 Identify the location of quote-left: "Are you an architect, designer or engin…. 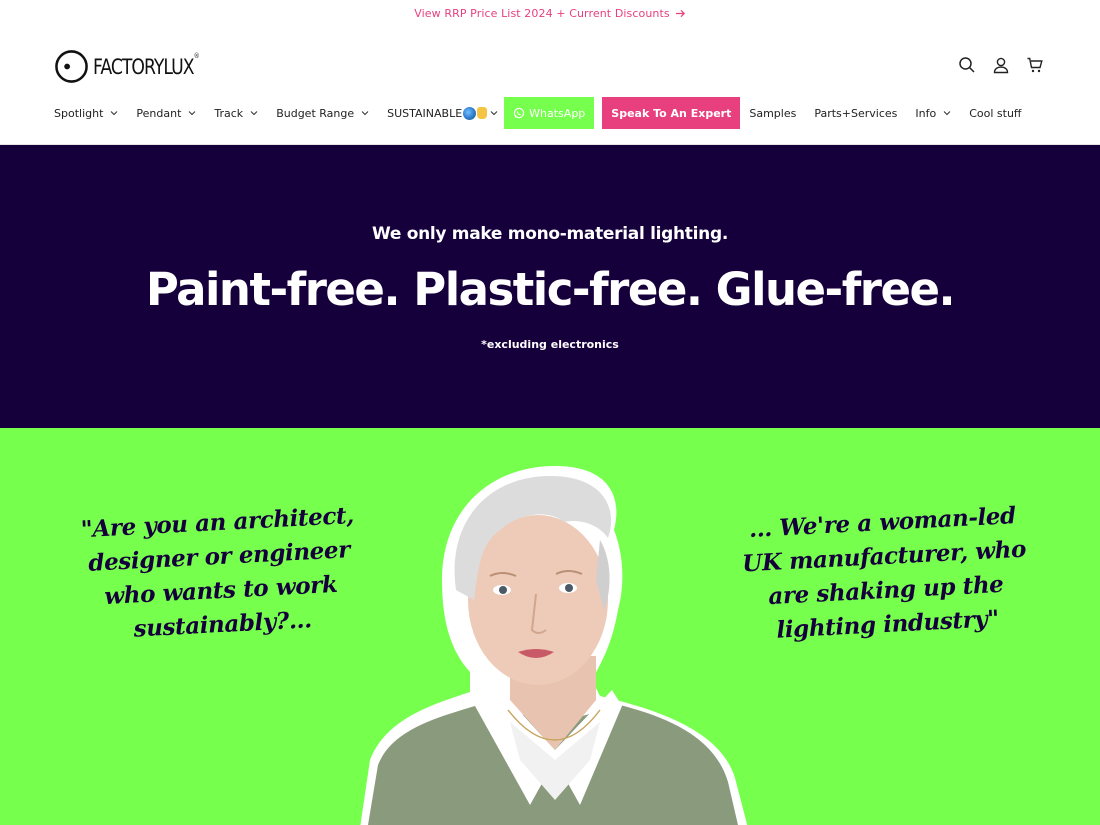
(217, 572).